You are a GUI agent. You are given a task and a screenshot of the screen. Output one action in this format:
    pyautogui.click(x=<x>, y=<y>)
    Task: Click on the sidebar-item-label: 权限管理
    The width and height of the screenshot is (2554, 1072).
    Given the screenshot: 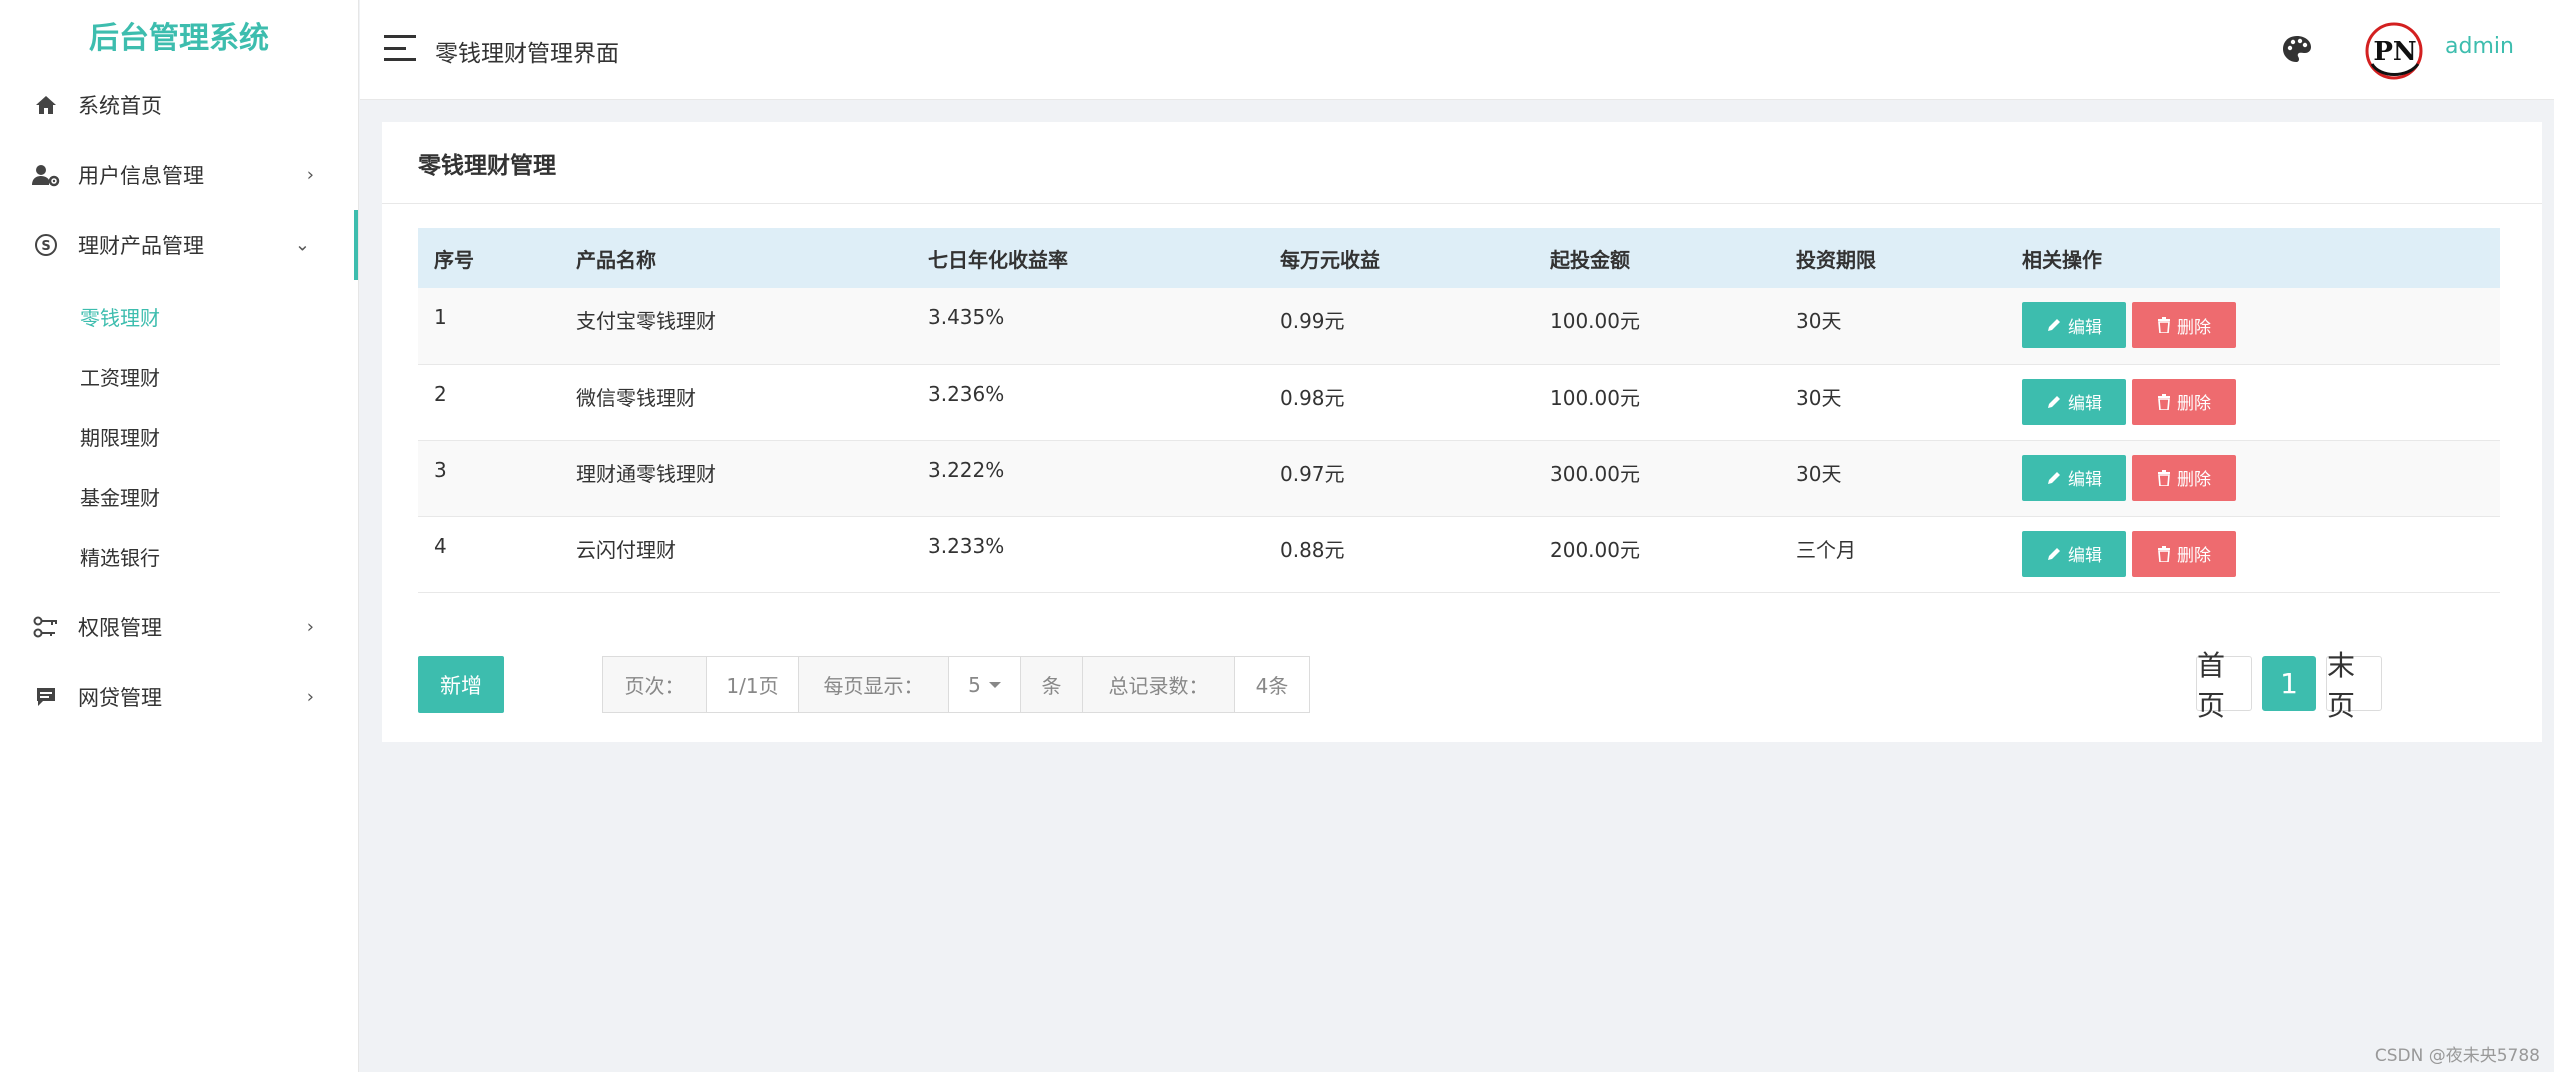 What is the action you would take?
    pyautogui.click(x=120, y=628)
    